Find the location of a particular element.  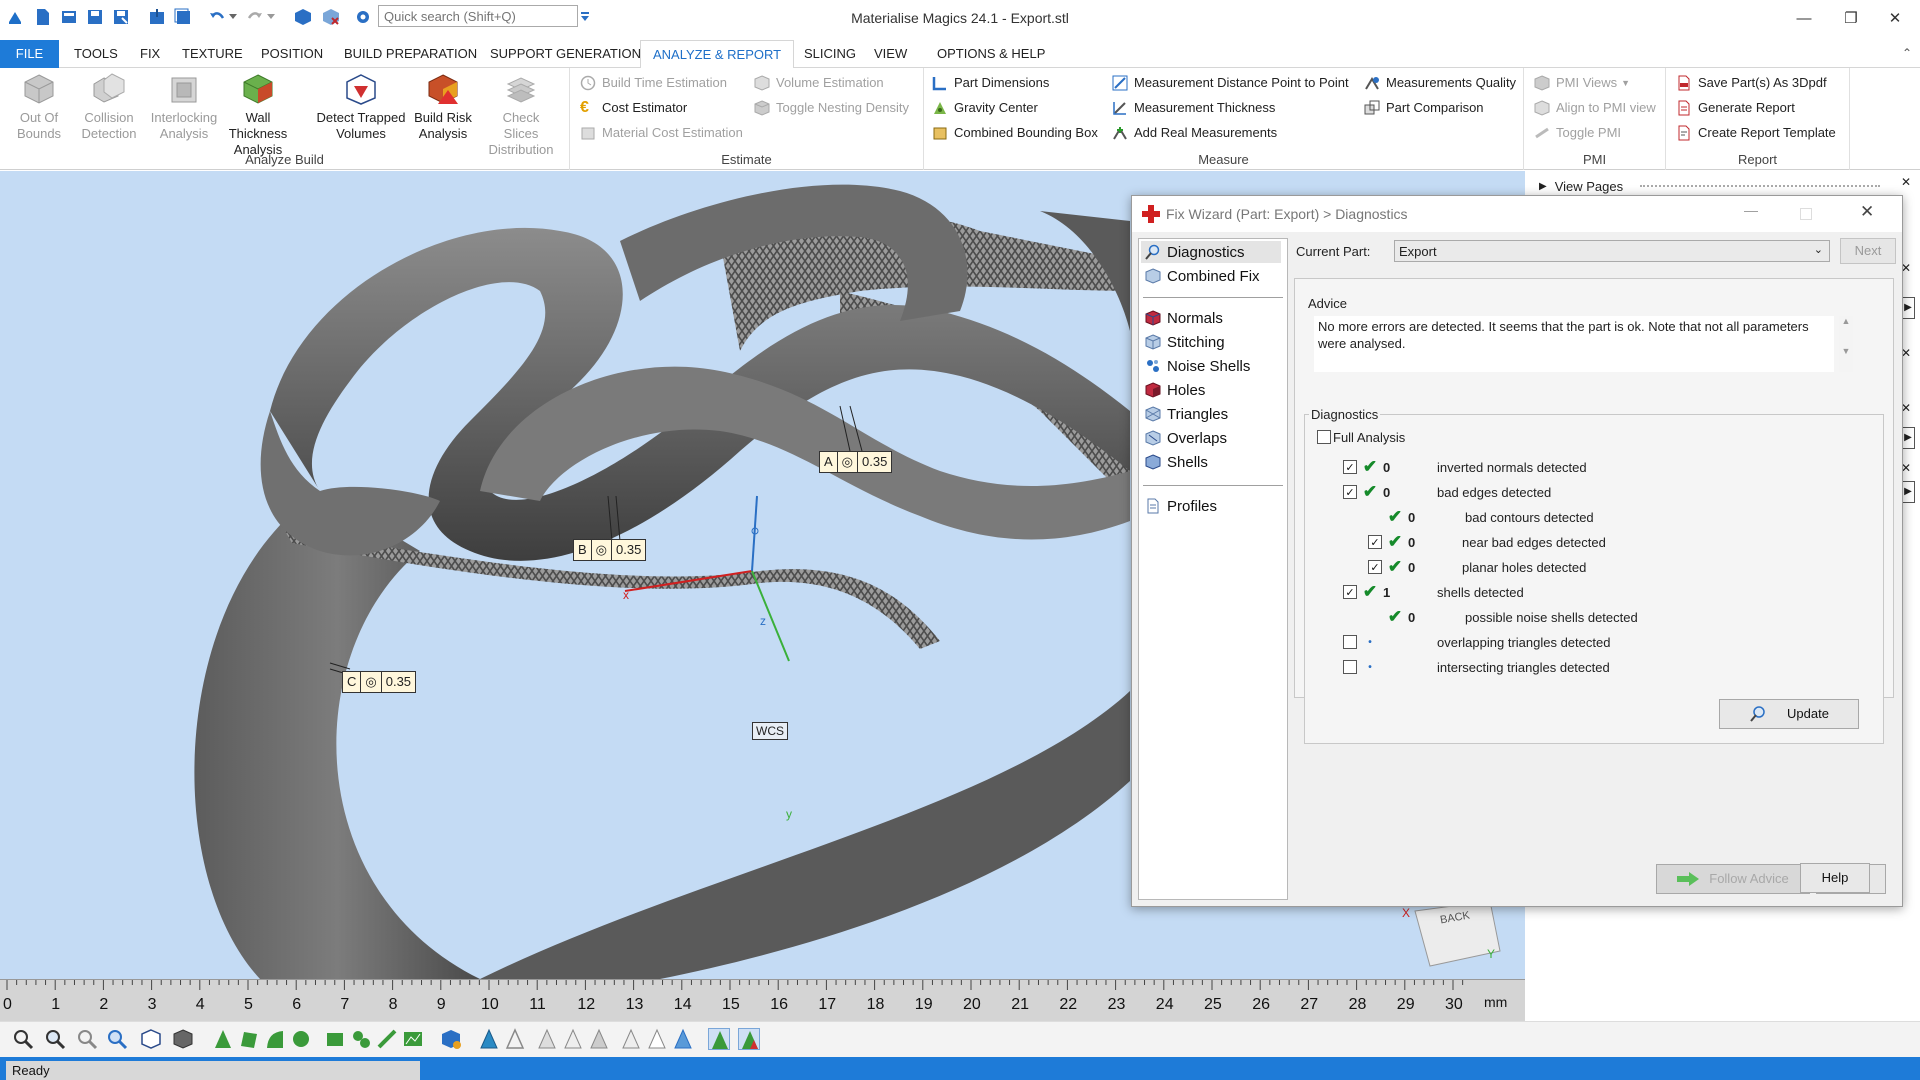

tab-options-help: OPTIONS & HELP is located at coordinates (991, 54).